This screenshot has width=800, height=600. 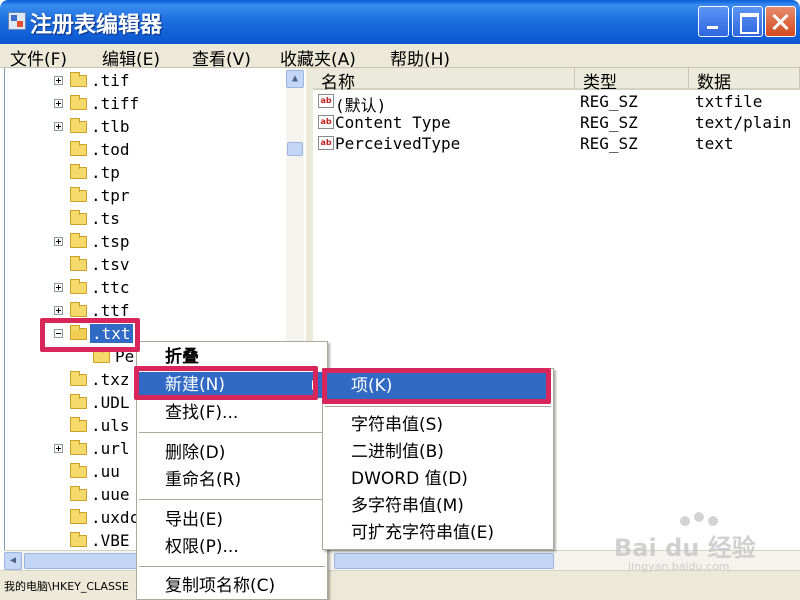 What do you see at coordinates (105, 471) in the screenshot?
I see `tree-item-label: .uu` at bounding box center [105, 471].